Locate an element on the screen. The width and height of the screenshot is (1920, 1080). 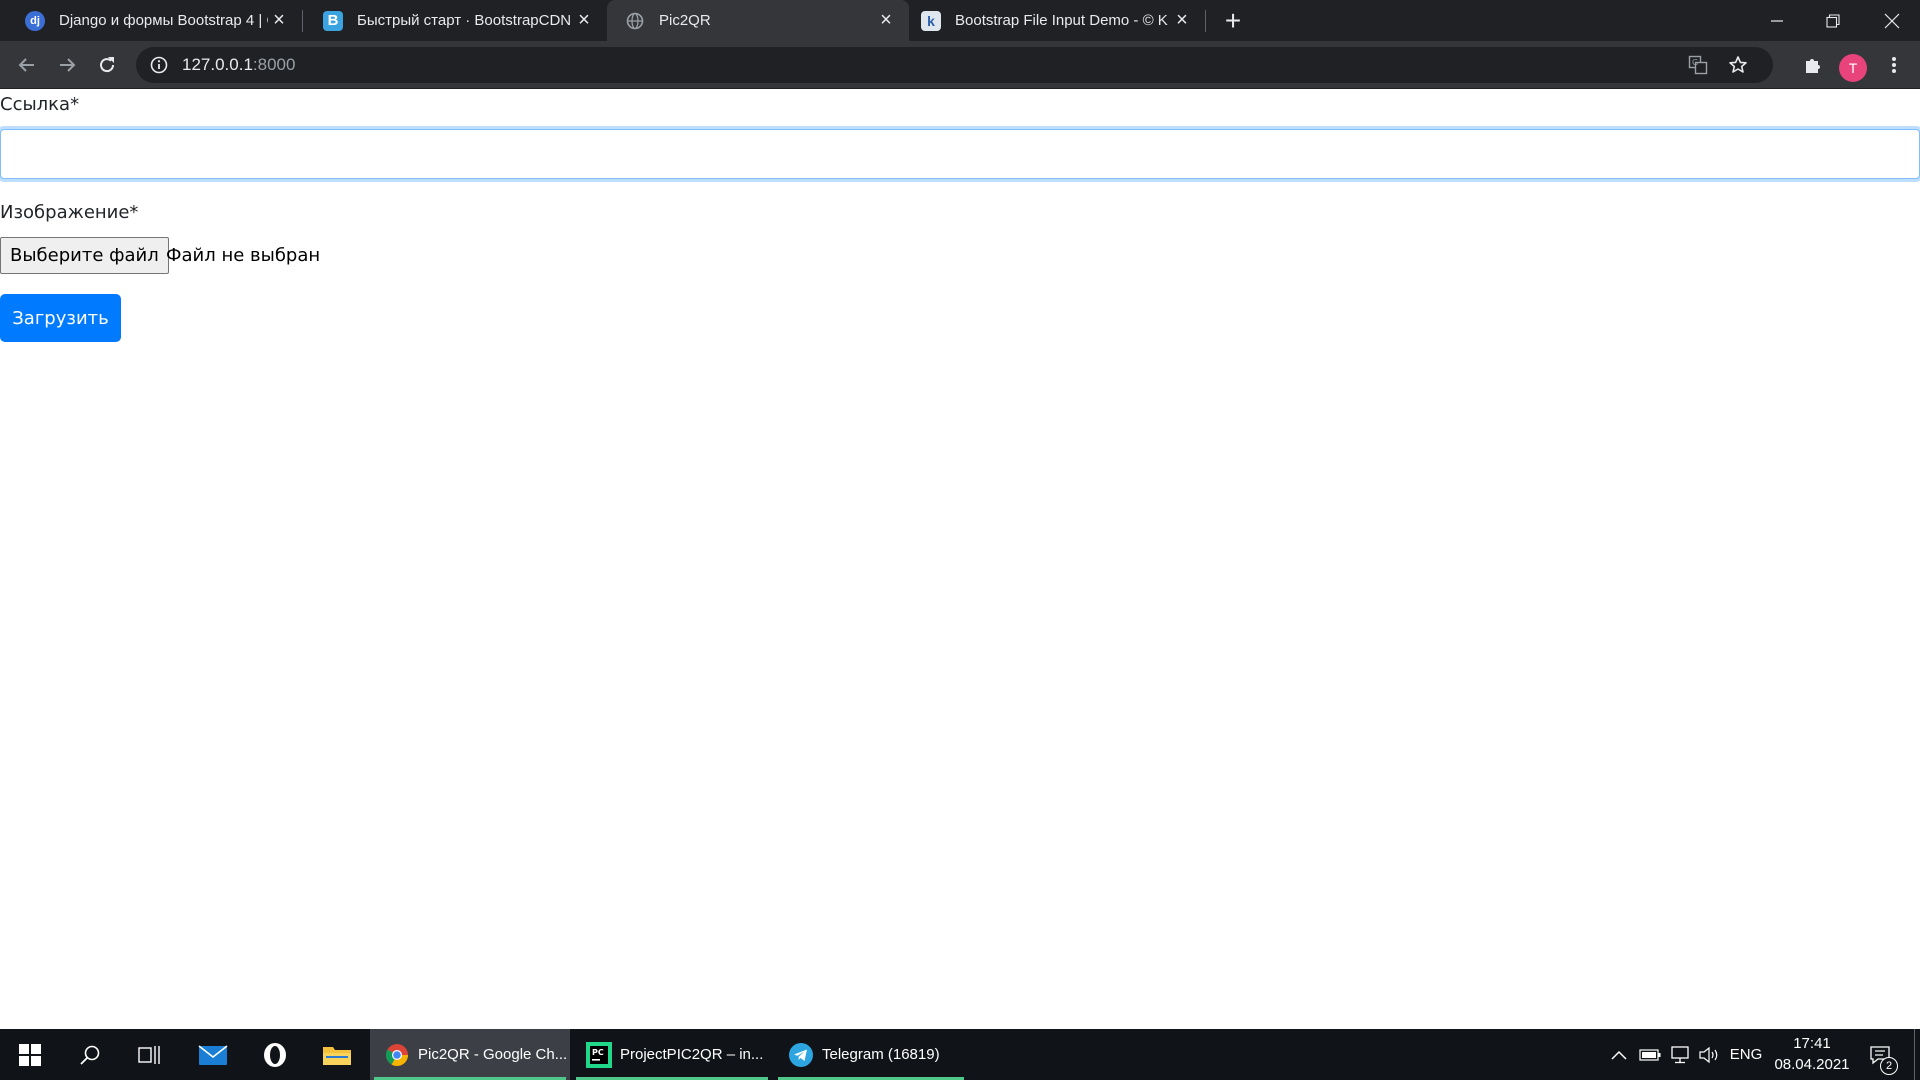
tab-file-input-demo: k Bootstrap File Input Demo - © K × is located at coordinates (1057, 20).